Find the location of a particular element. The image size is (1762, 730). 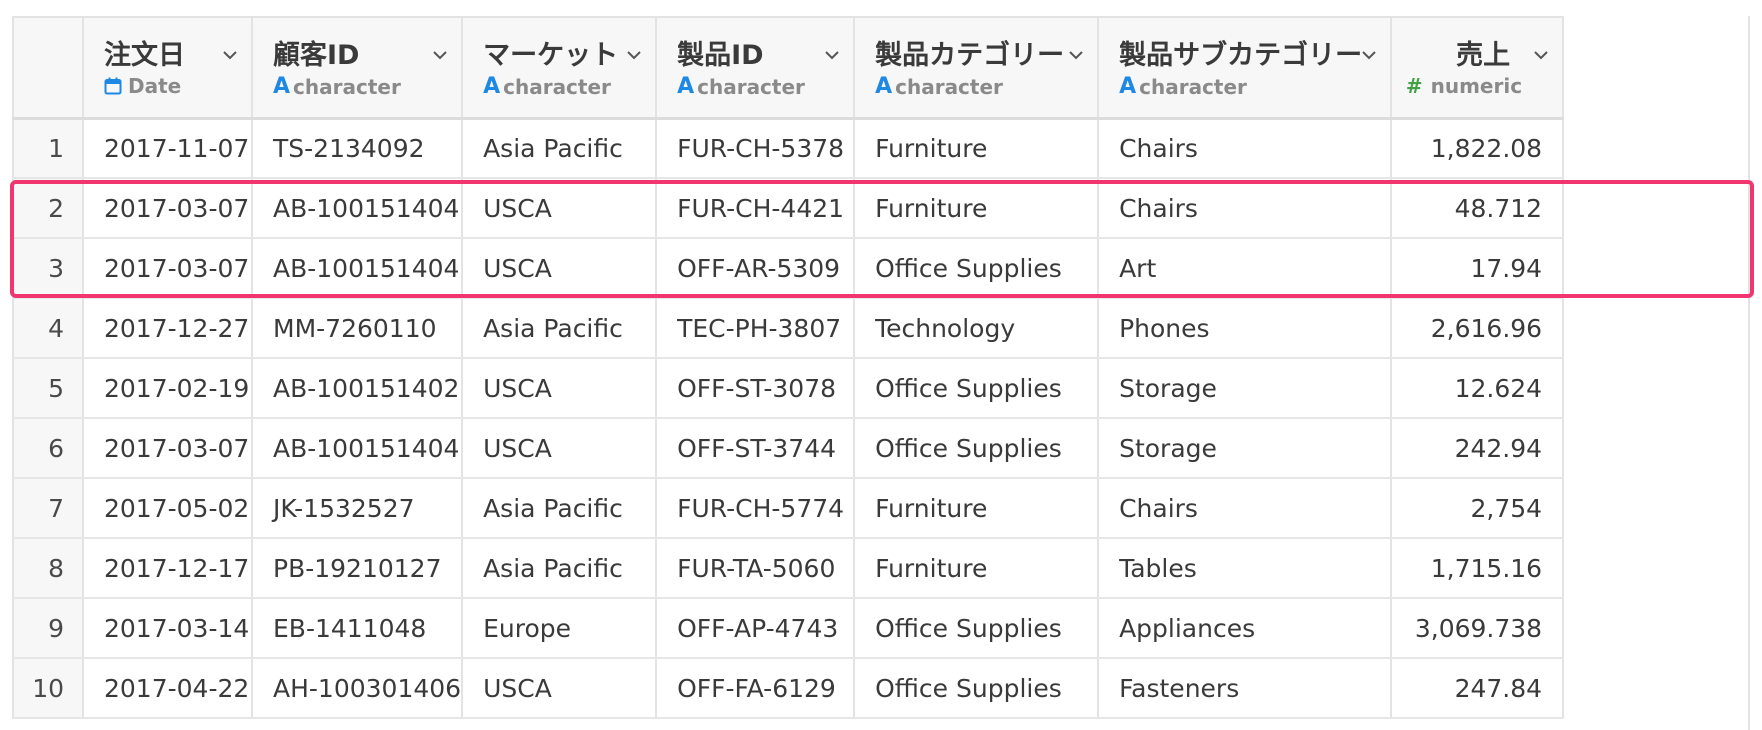

cell-sales: 242.94 is located at coordinates (1478, 448).